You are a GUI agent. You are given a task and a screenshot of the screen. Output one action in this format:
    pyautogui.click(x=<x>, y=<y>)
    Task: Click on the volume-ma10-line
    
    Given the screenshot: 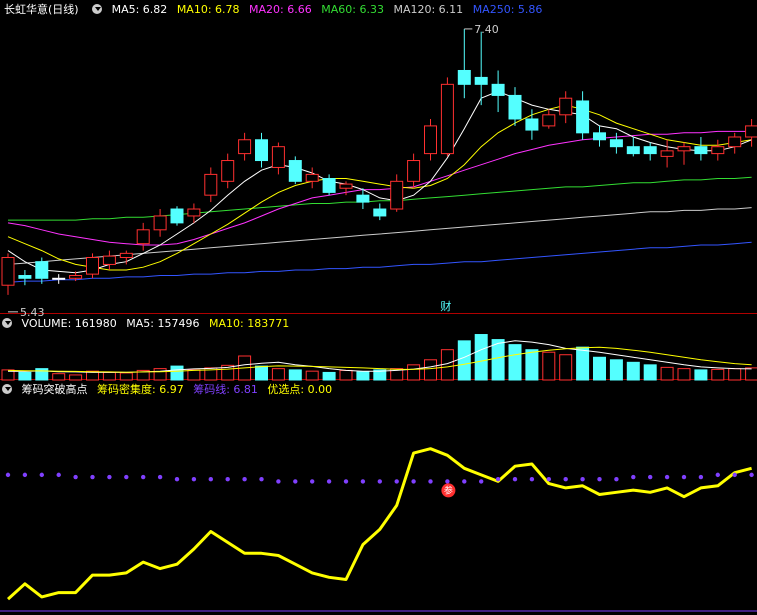 What is the action you would take?
    pyautogui.click(x=379, y=359)
    